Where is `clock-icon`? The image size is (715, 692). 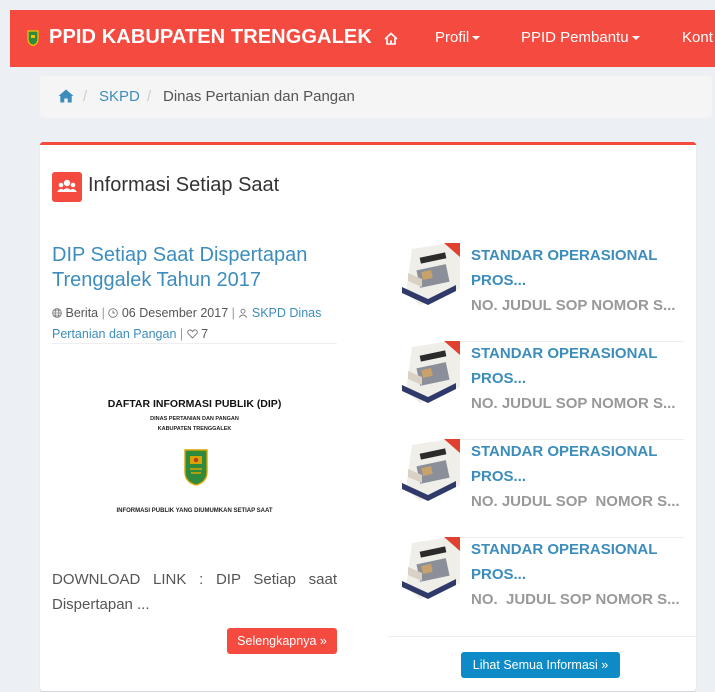 clock-icon is located at coordinates (113, 313).